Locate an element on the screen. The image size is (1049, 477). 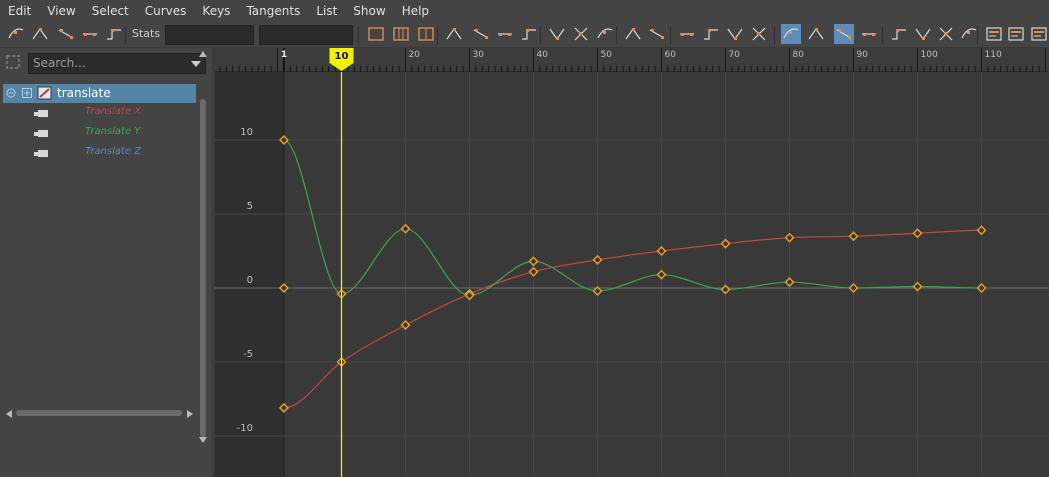
channel-label: Translate Z is located at coordinates (113, 151).